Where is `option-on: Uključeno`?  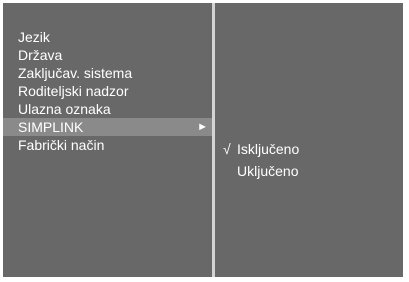
option-on: Uključeno is located at coordinates (261, 171).